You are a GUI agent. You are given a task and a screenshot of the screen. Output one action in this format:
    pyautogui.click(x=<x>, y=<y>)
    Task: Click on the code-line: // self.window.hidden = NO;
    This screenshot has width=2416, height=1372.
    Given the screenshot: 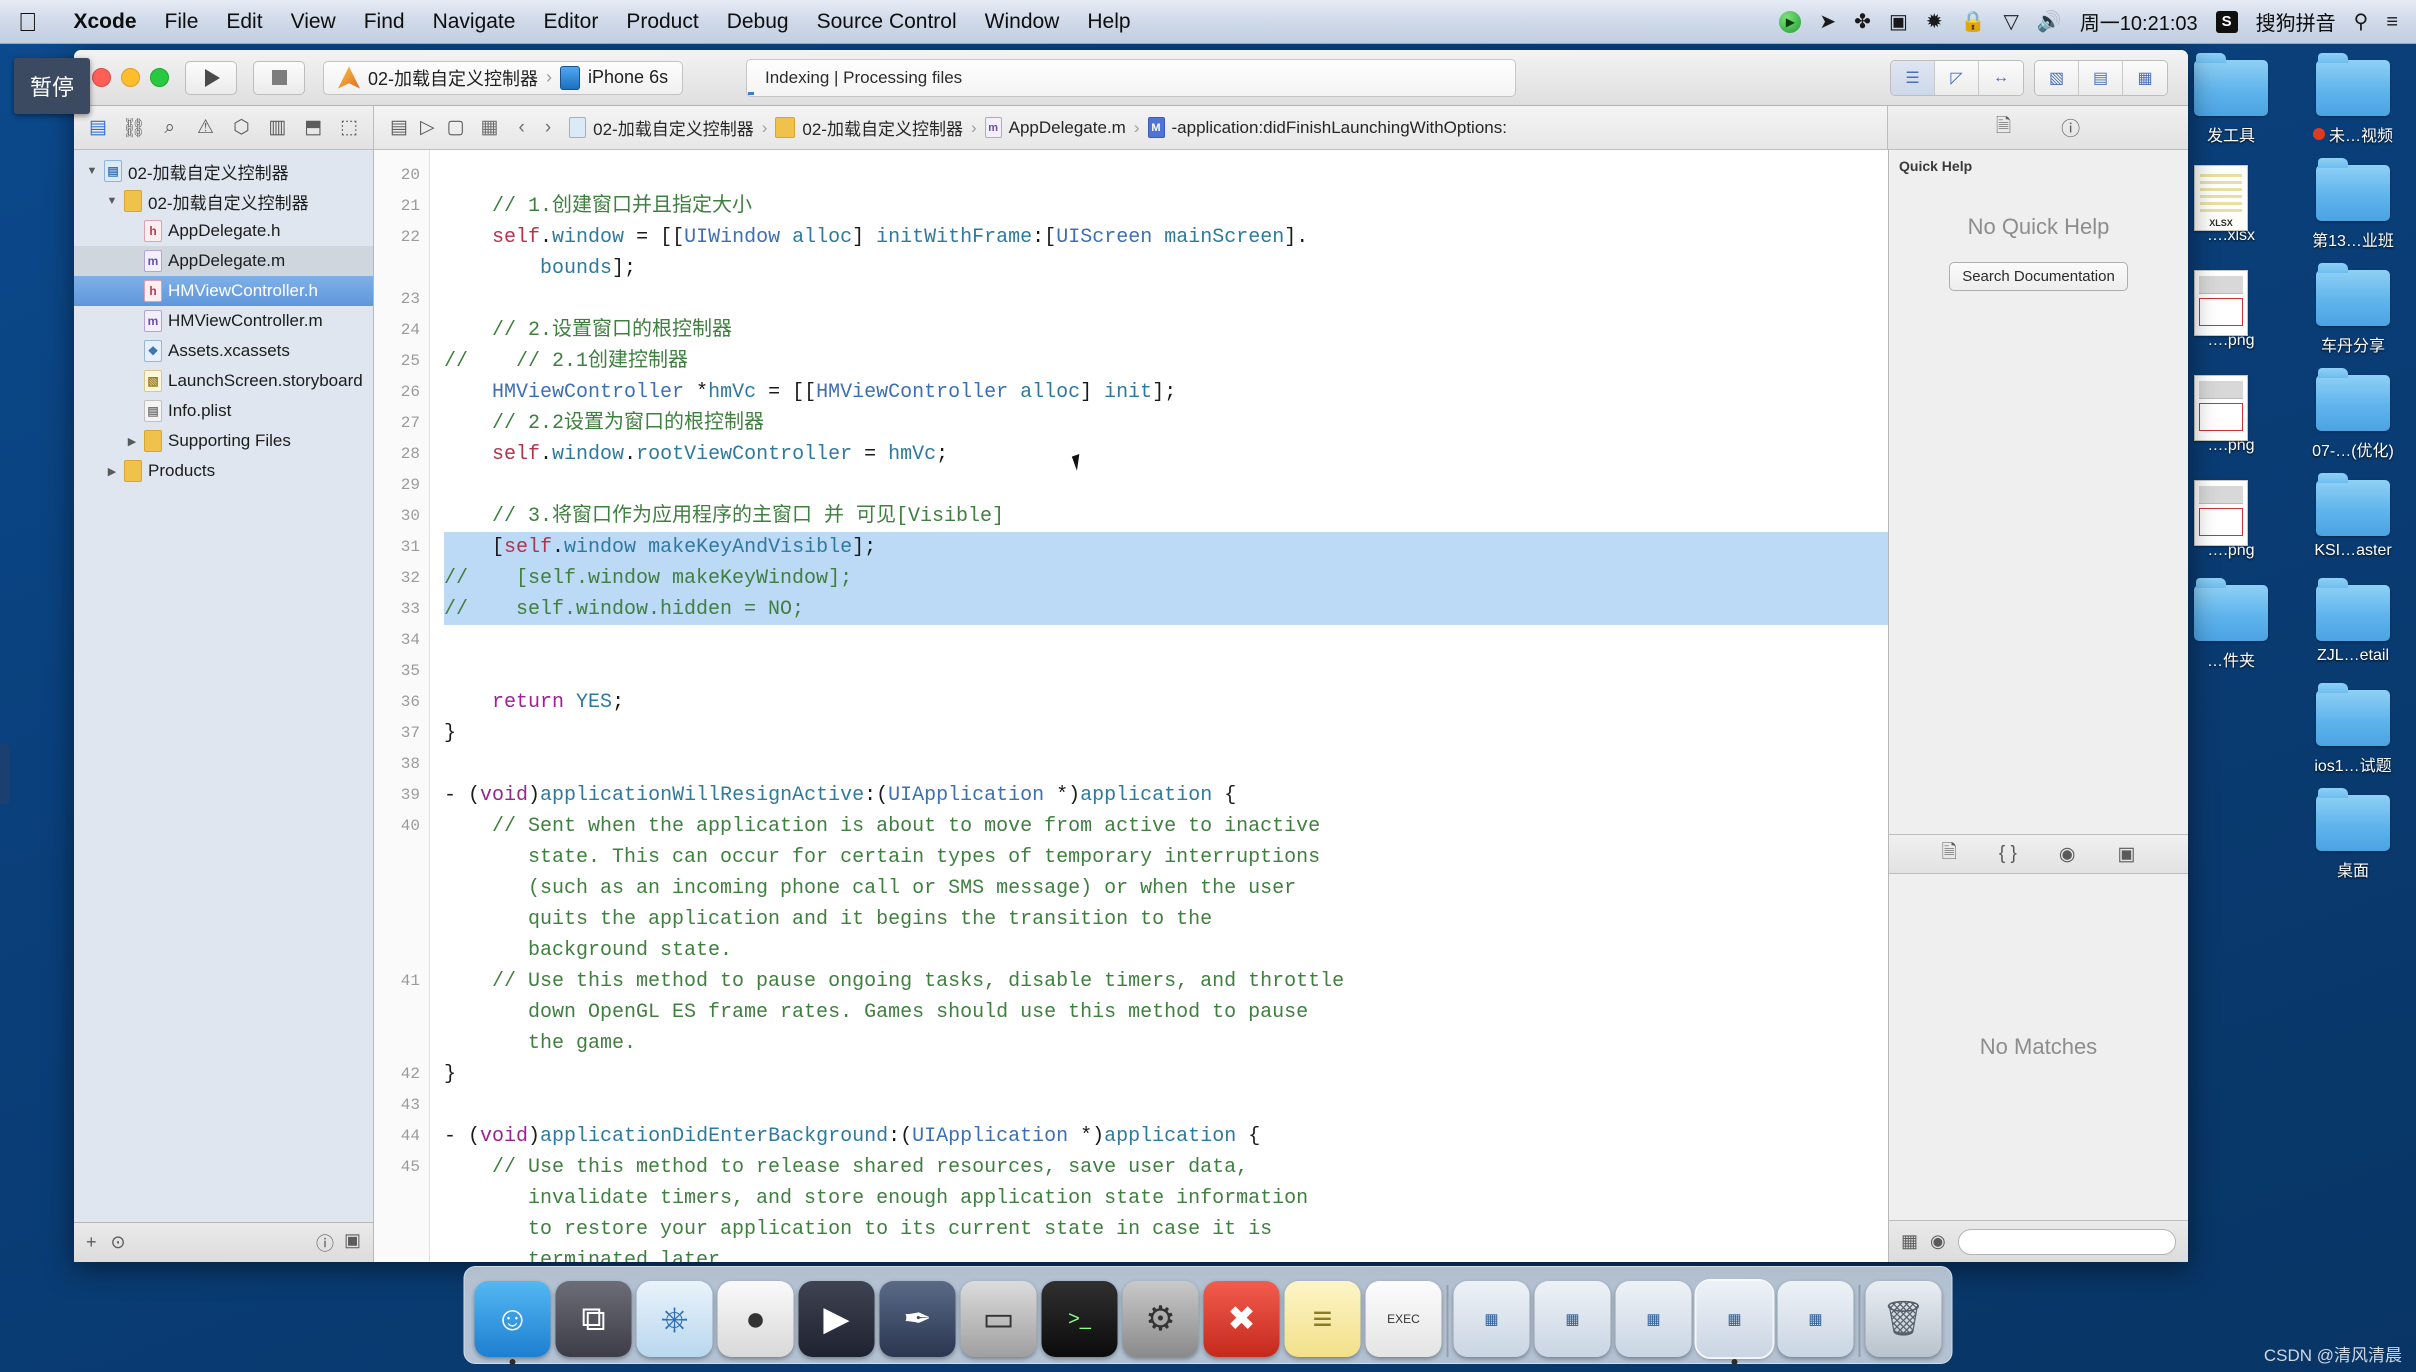 What is the action you would take?
    pyautogui.click(x=1166, y=609)
    